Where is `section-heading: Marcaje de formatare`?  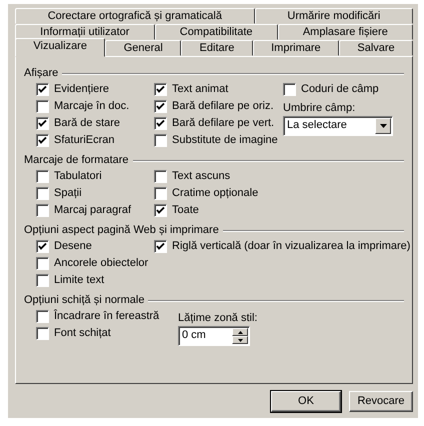 section-heading: Marcaje de formatare is located at coordinates (76, 161).